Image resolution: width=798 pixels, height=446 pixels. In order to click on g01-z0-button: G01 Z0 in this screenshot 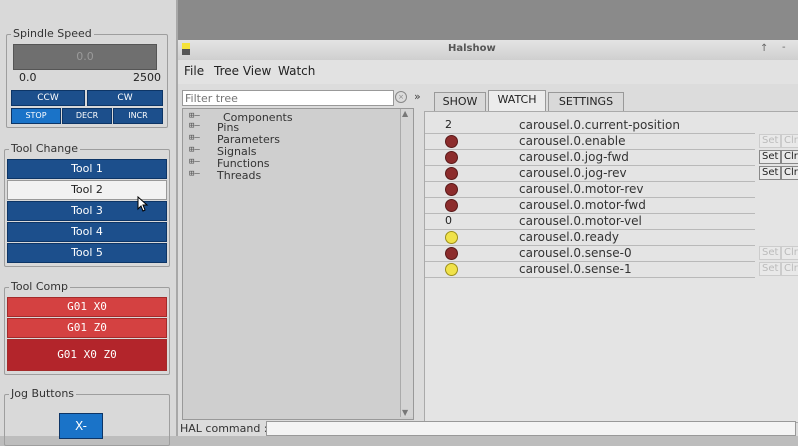, I will do `click(87, 328)`.